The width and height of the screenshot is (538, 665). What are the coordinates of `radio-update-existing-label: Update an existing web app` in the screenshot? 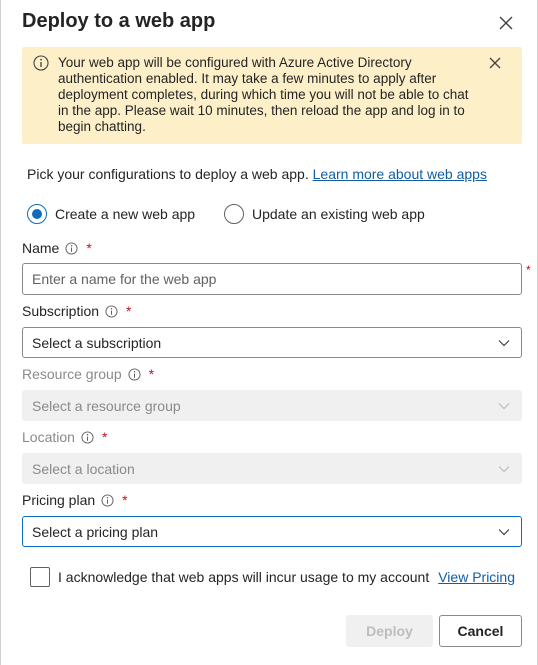 It's located at (338, 214).